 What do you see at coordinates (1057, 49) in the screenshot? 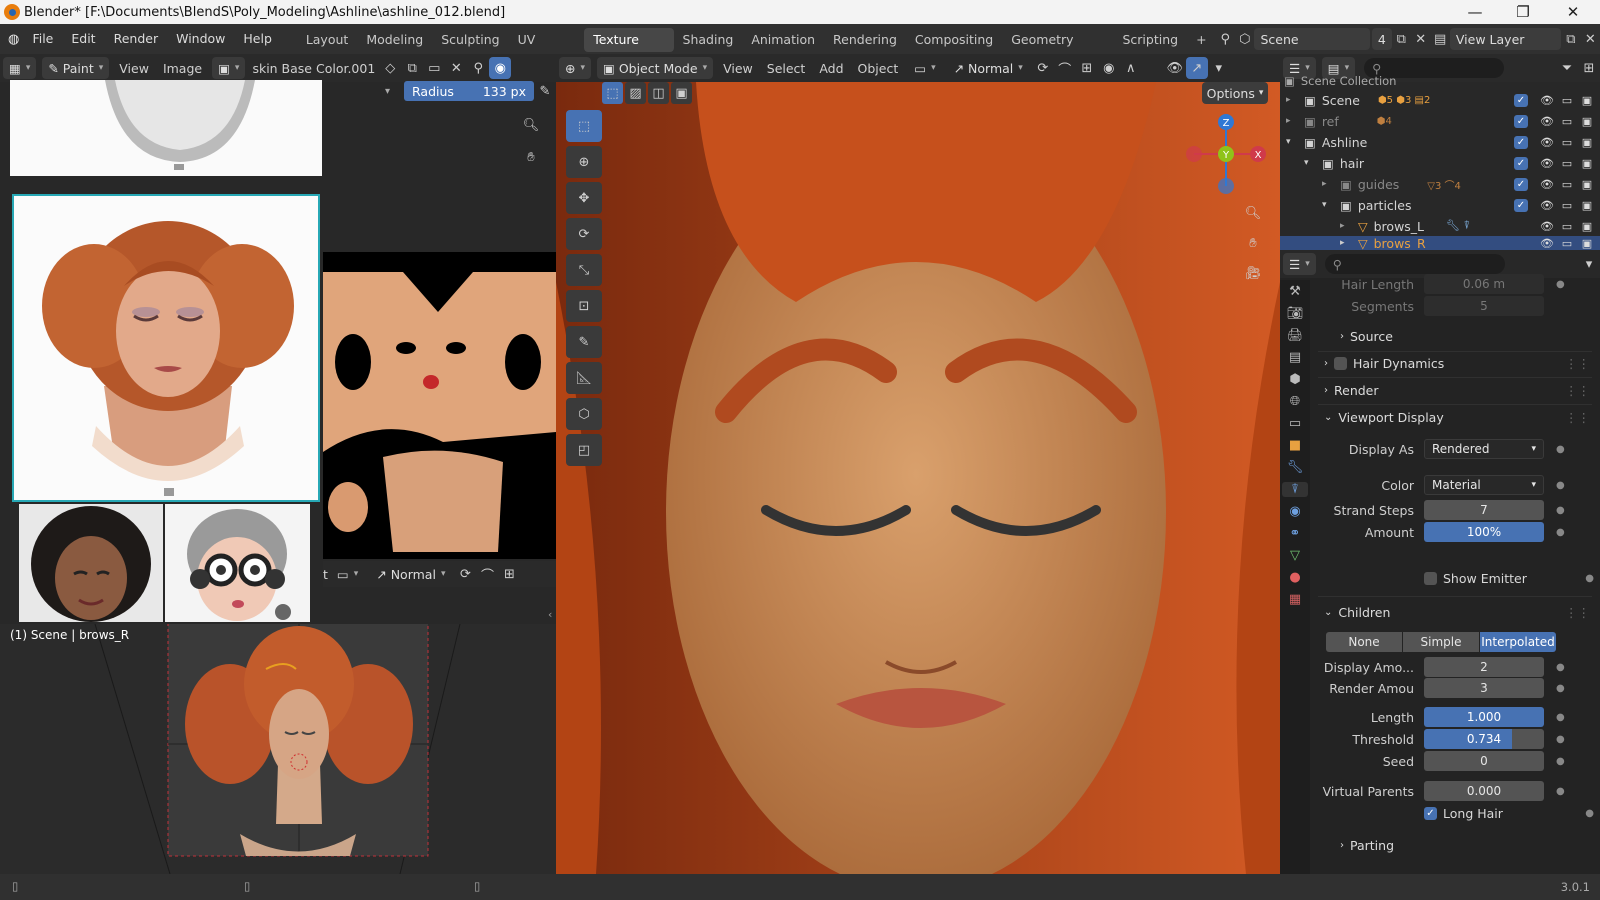
I see `tab-geometry-nodes: Geometry Nodes` at bounding box center [1057, 49].